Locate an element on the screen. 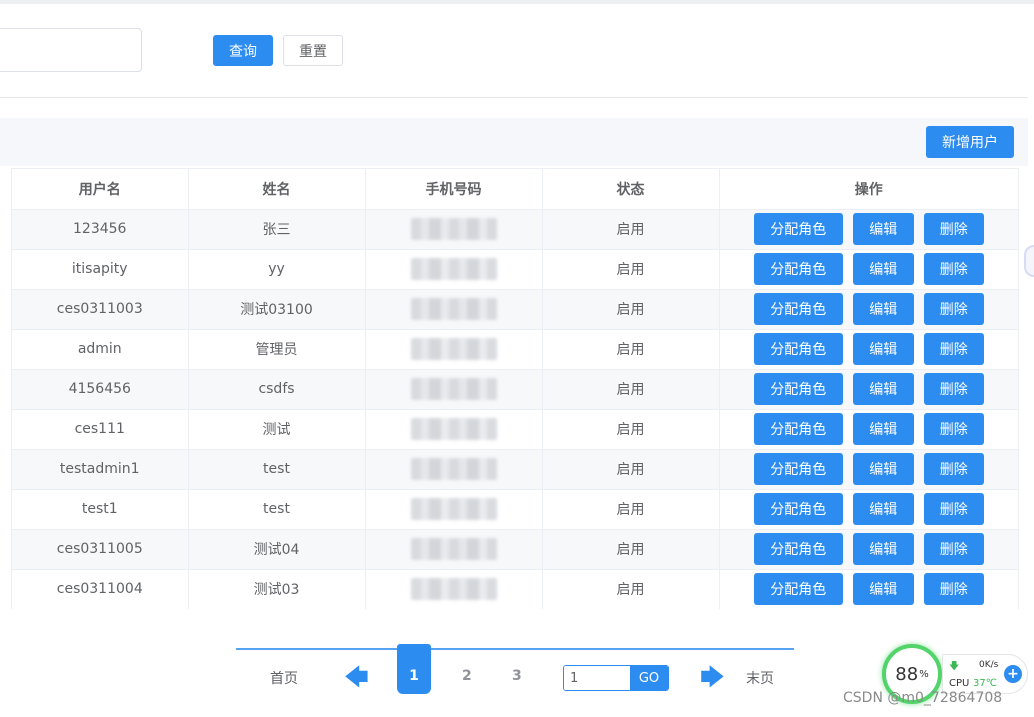 The width and height of the screenshot is (1034, 717). add-user-button: 新增用户 is located at coordinates (970, 142).